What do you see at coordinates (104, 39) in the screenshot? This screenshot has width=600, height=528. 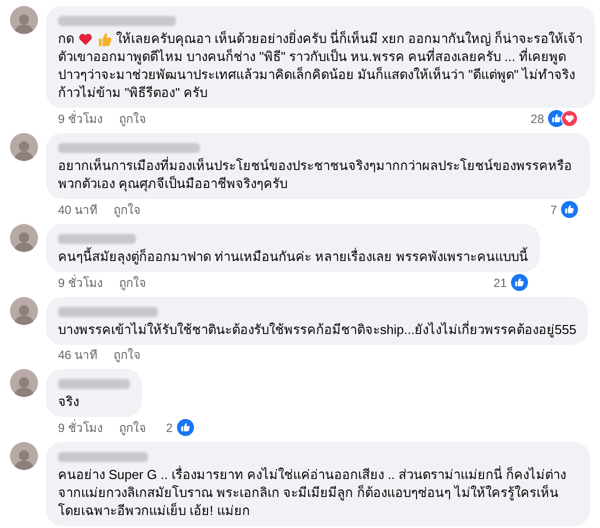 I see `thumbs-up-icon` at bounding box center [104, 39].